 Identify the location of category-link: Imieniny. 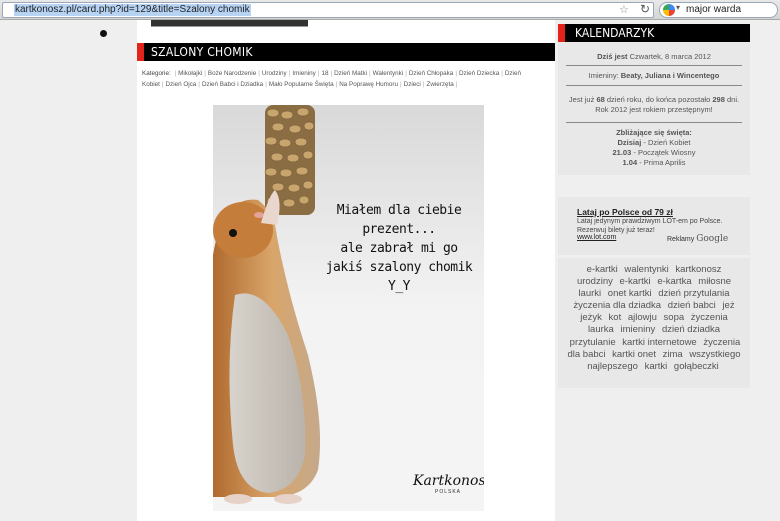
(303, 73).